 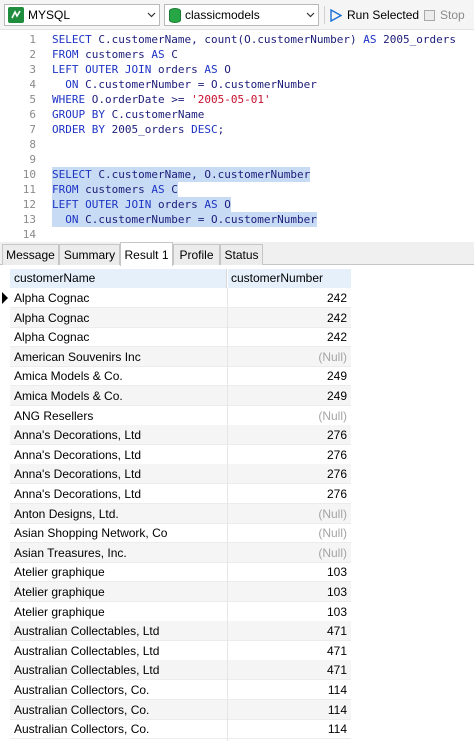 What do you see at coordinates (32, 39) in the screenshot?
I see `line-number: 1` at bounding box center [32, 39].